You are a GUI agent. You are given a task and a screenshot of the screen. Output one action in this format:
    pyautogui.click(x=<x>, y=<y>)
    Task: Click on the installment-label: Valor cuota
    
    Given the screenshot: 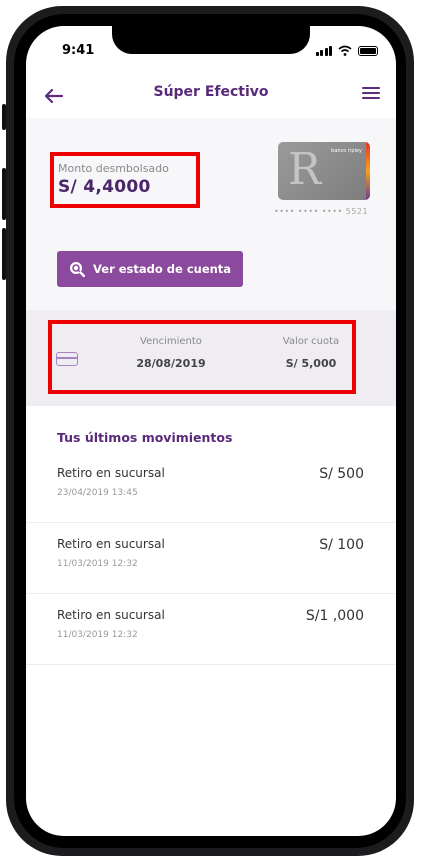 What is the action you would take?
    pyautogui.click(x=311, y=341)
    